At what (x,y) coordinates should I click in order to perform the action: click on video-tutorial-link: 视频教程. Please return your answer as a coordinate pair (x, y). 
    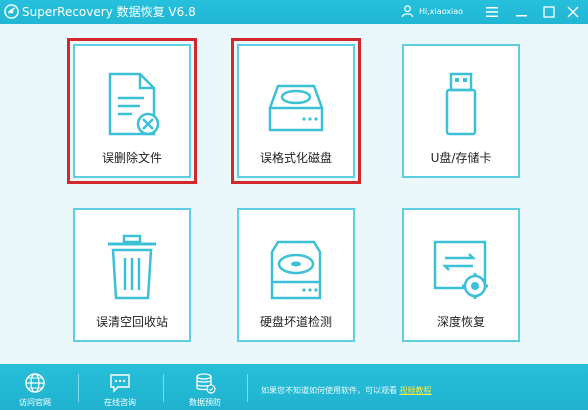
    Looking at the image, I should click on (416, 390).